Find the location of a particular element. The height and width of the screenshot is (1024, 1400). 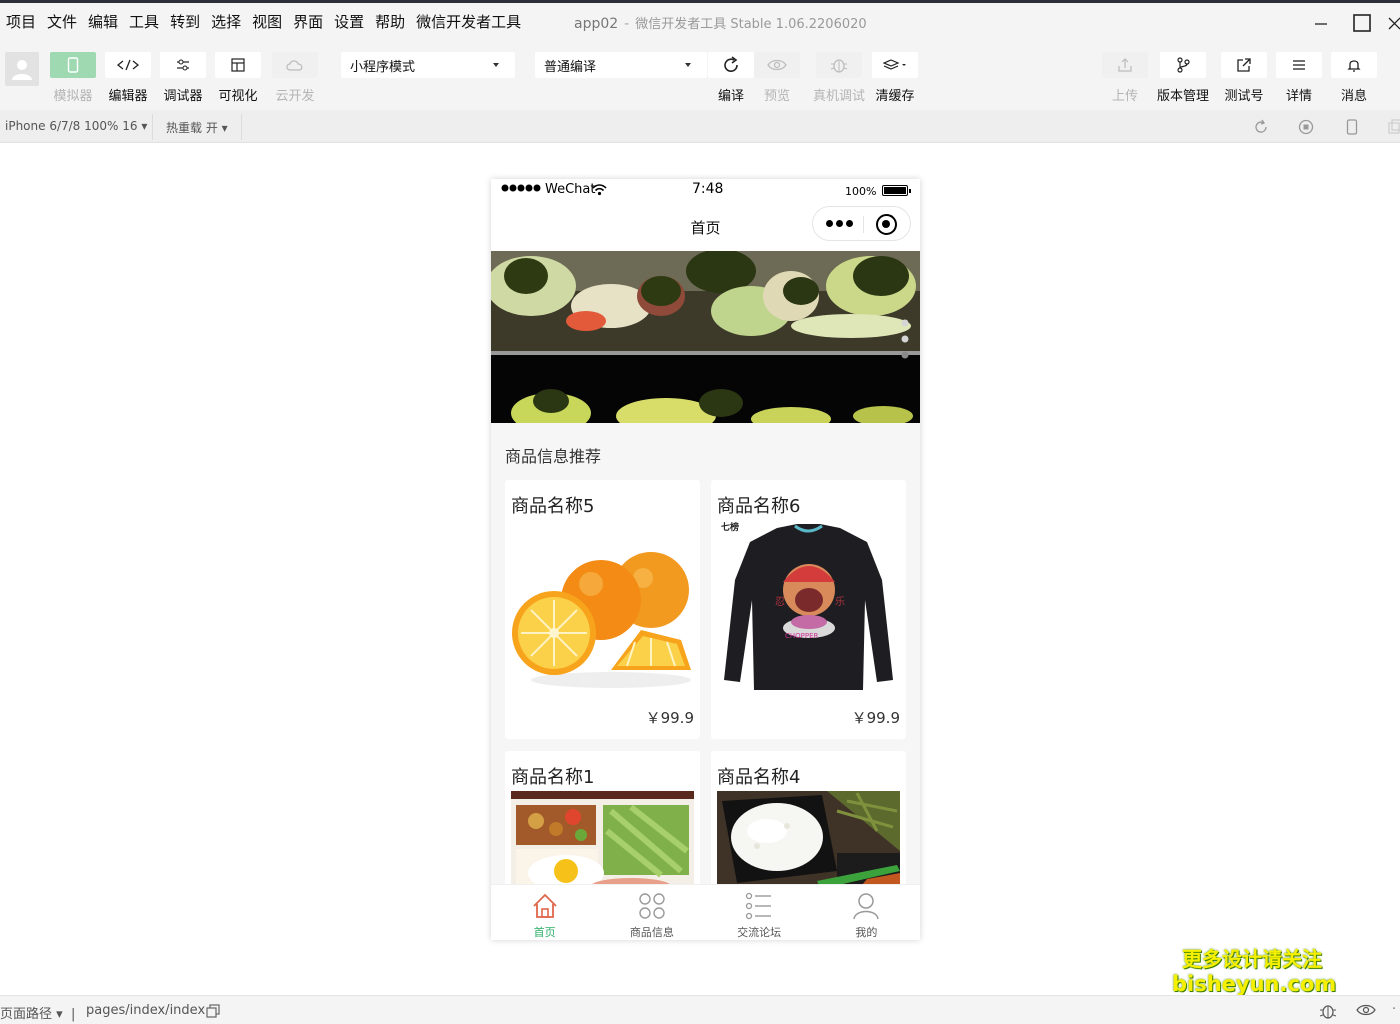

maximize-icon is located at coordinates (1362, 23).